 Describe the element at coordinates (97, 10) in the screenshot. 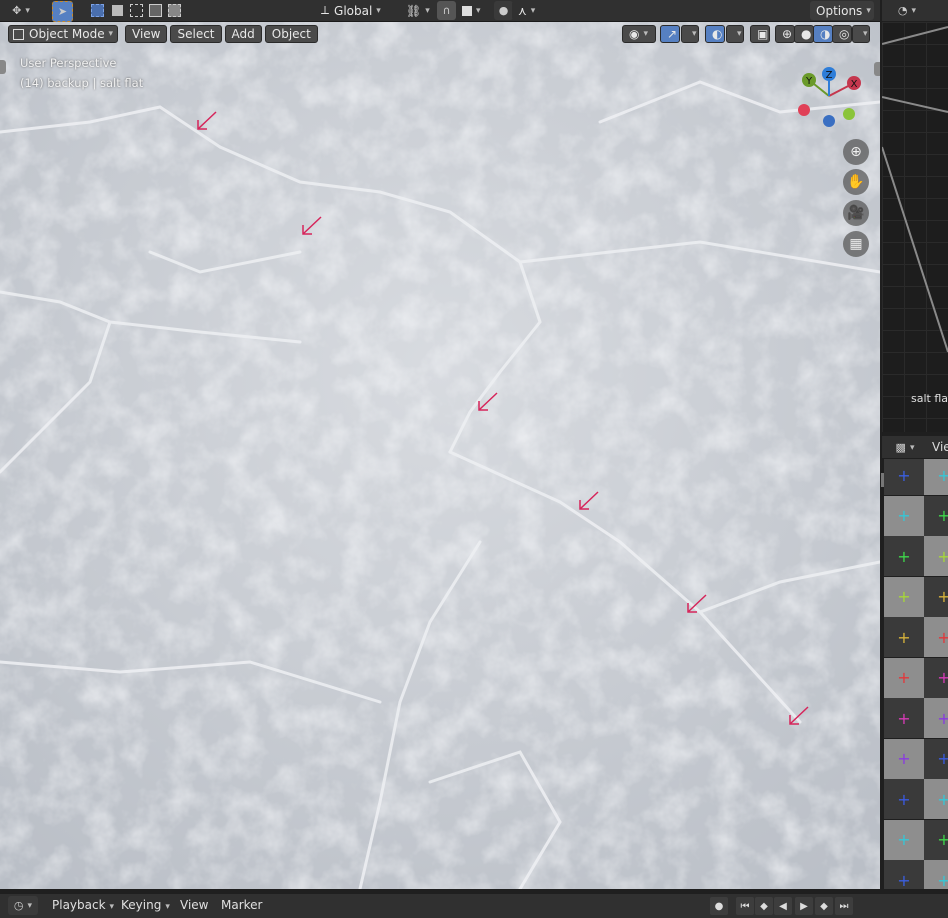

I see `select-box-new-button` at that location.